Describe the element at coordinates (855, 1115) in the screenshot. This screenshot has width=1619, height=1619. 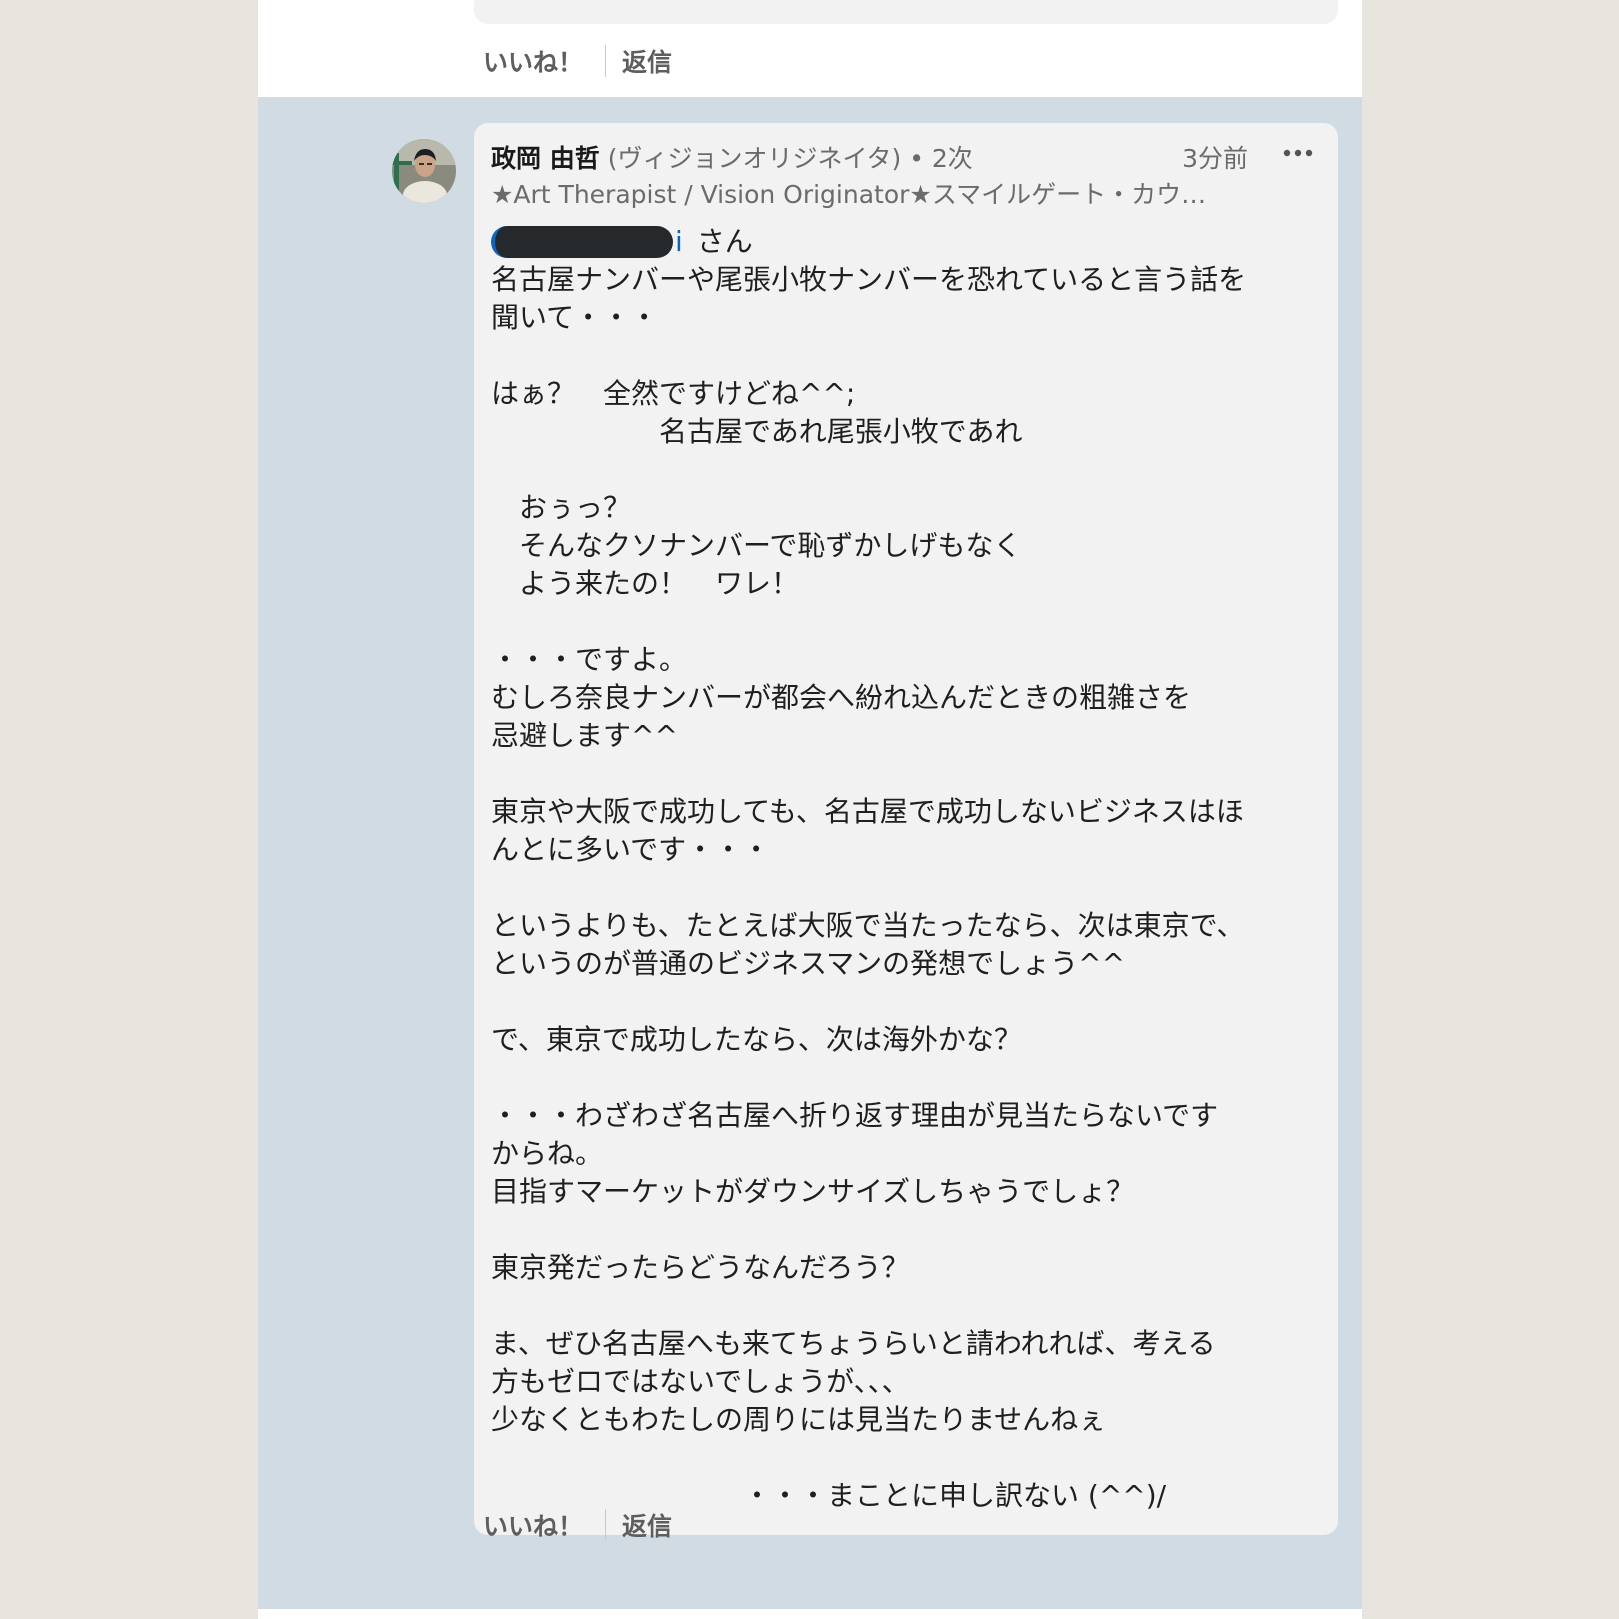
I see `comment-line: ・・・わざわざ名古屋へ折り返す理由が見当たらないです` at that location.